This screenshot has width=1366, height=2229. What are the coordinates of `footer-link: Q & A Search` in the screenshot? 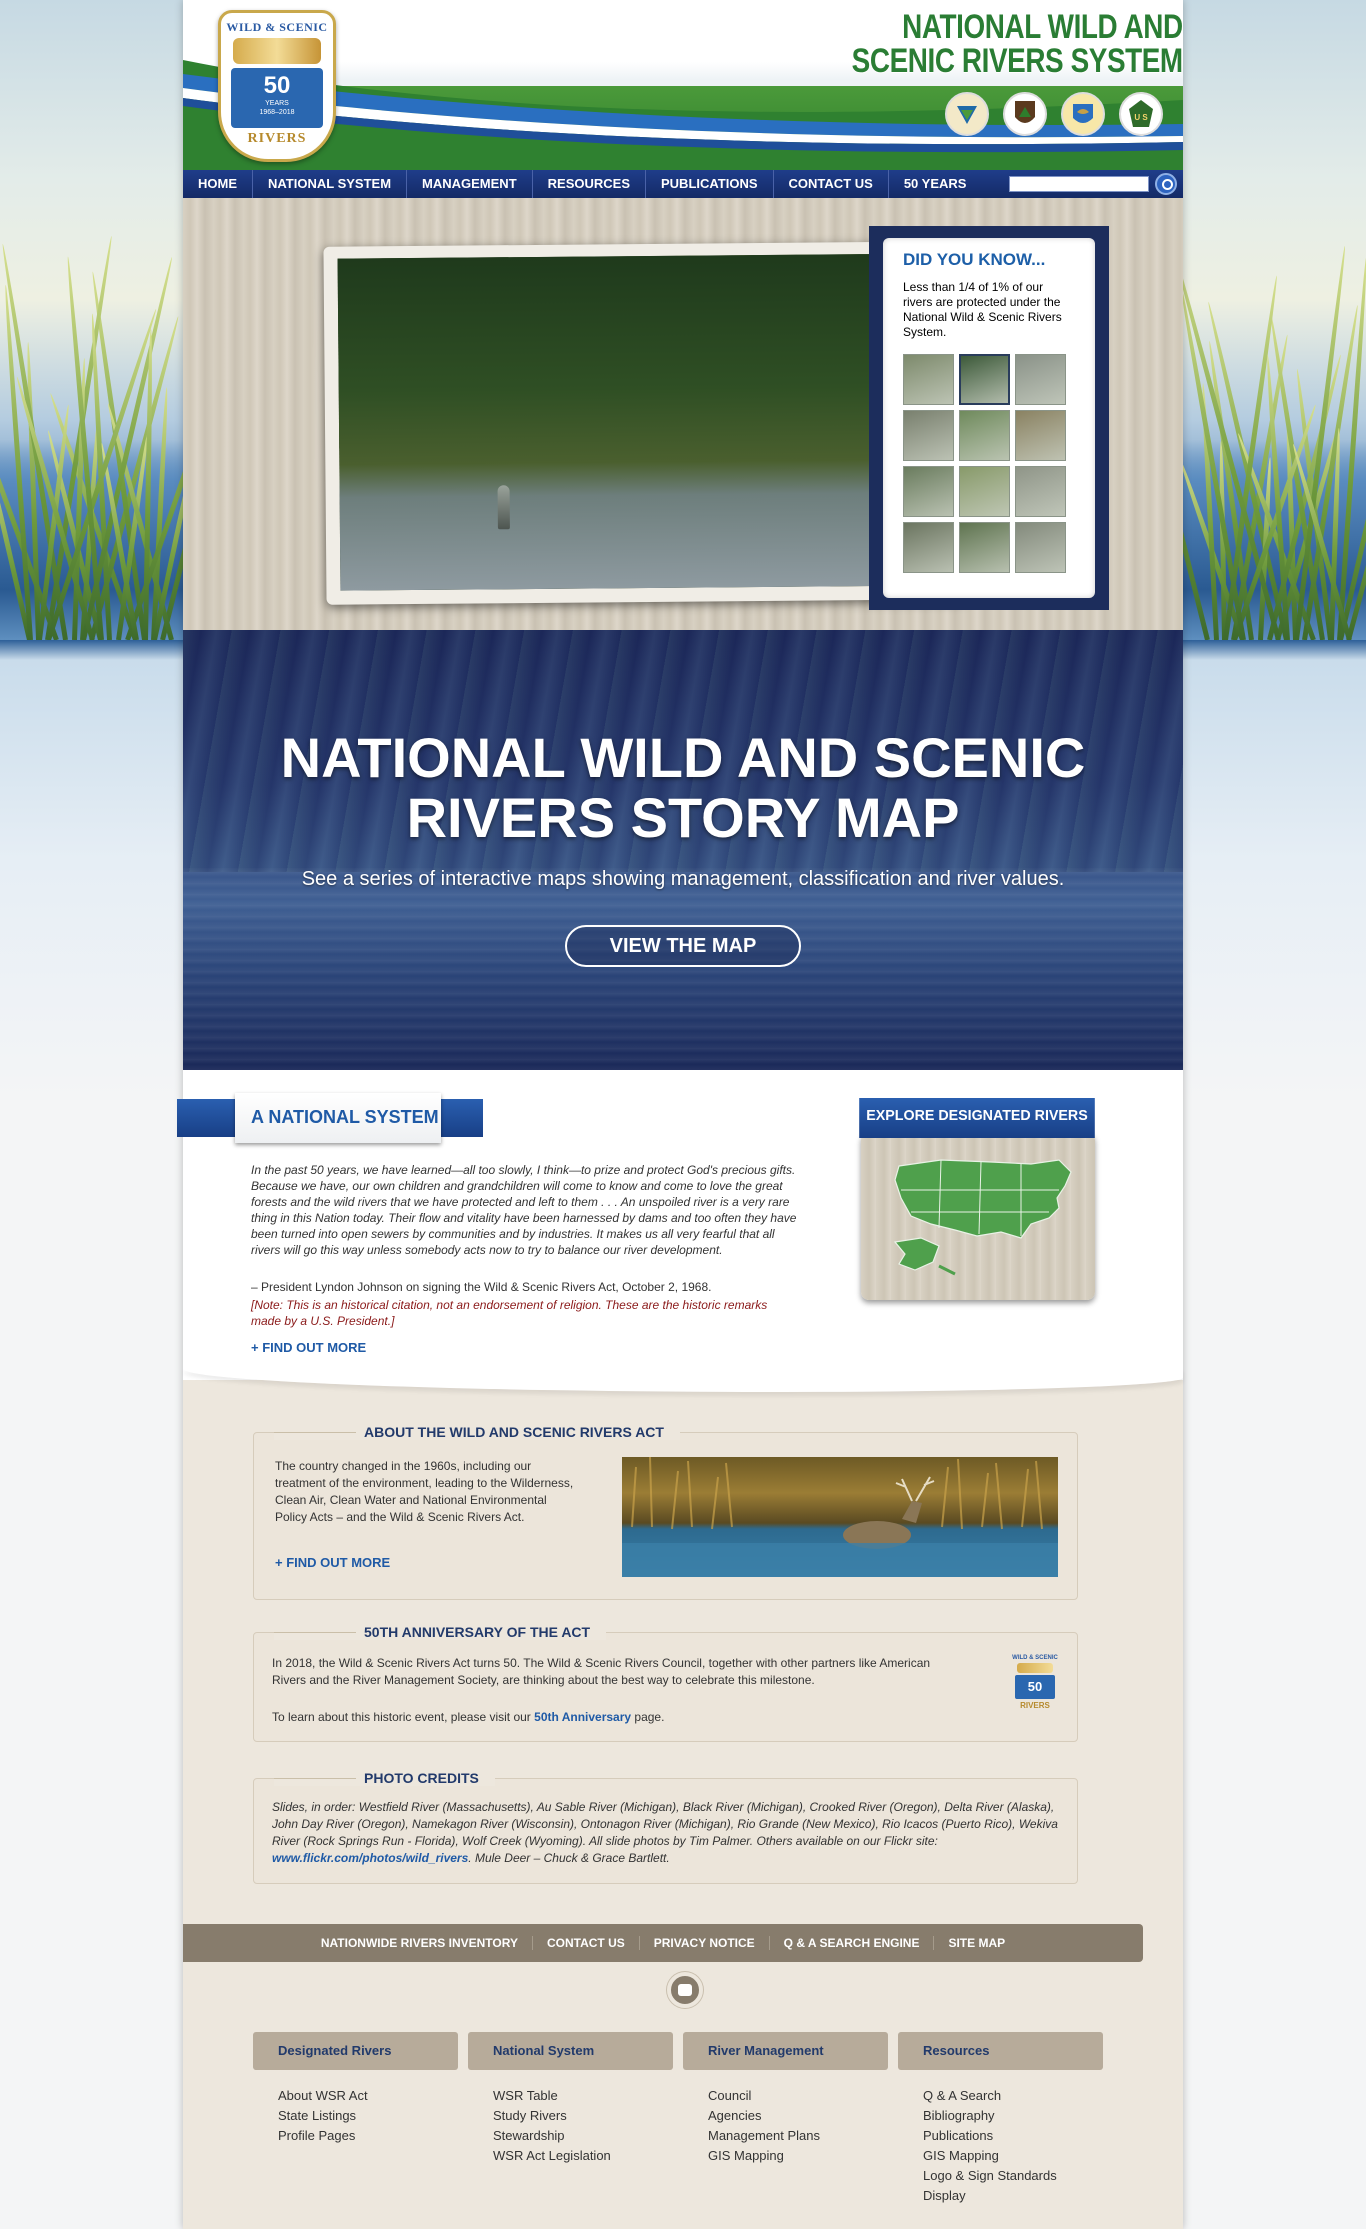 It's located at (1000, 2096).